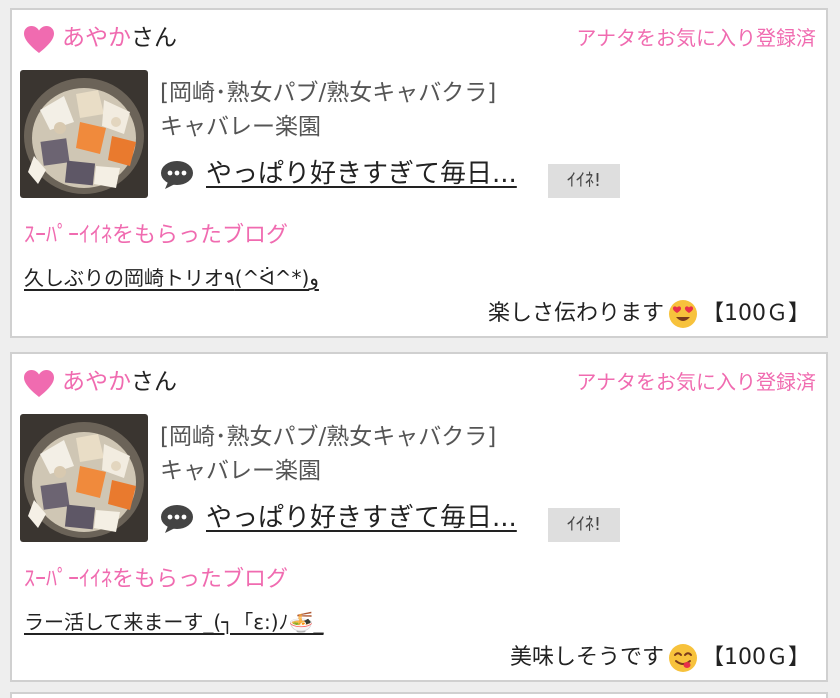 This screenshot has height=698, width=840. Describe the element at coordinates (683, 314) in the screenshot. I see `heart-eyes-emoji-icon` at that location.